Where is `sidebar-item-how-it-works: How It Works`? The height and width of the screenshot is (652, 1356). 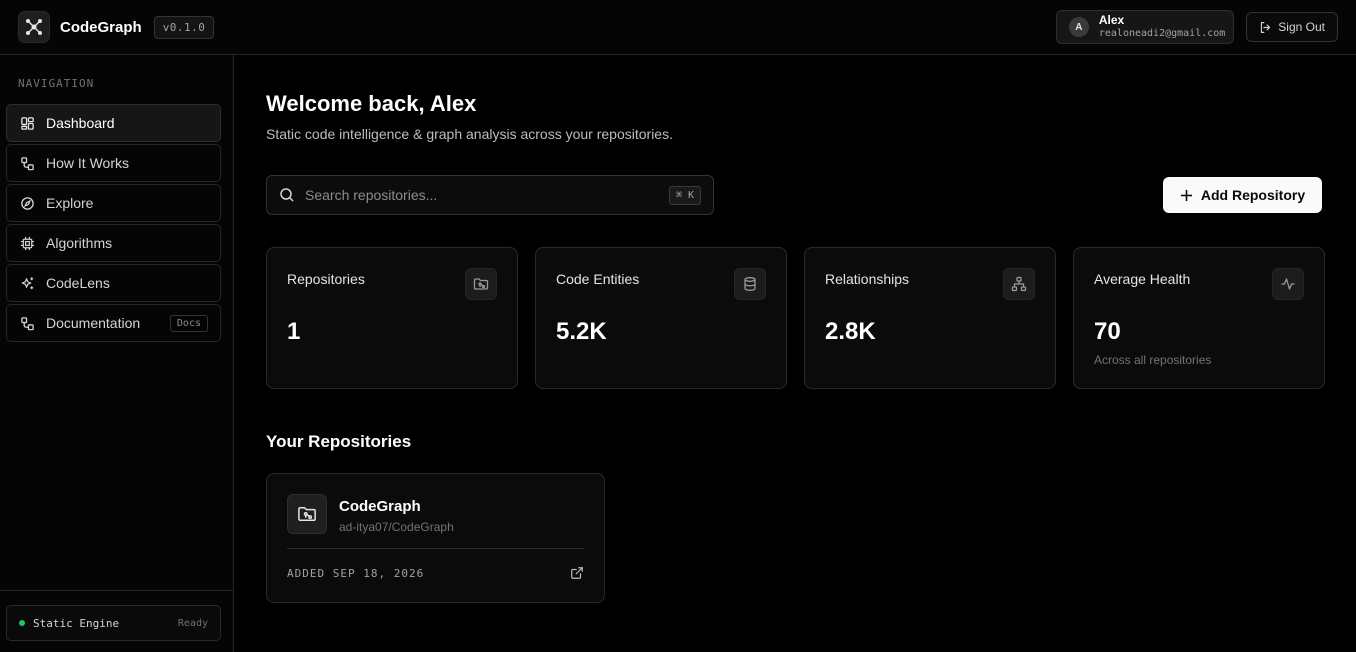 sidebar-item-how-it-works: How It Works is located at coordinates (113, 163).